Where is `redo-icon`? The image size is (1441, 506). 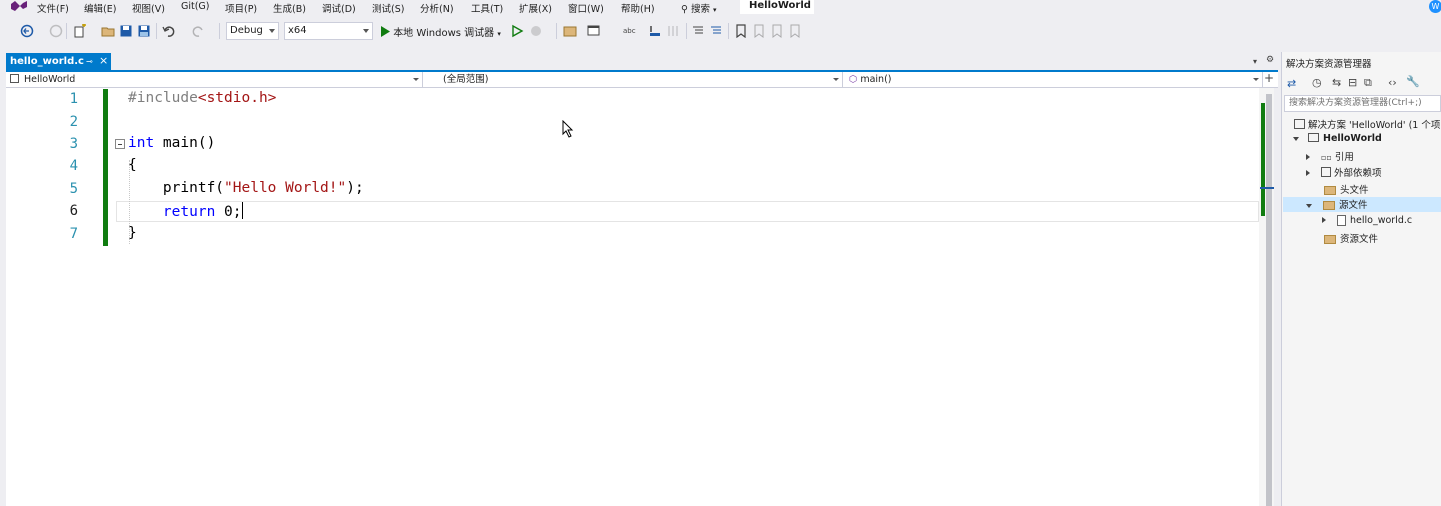 redo-icon is located at coordinates (198, 31).